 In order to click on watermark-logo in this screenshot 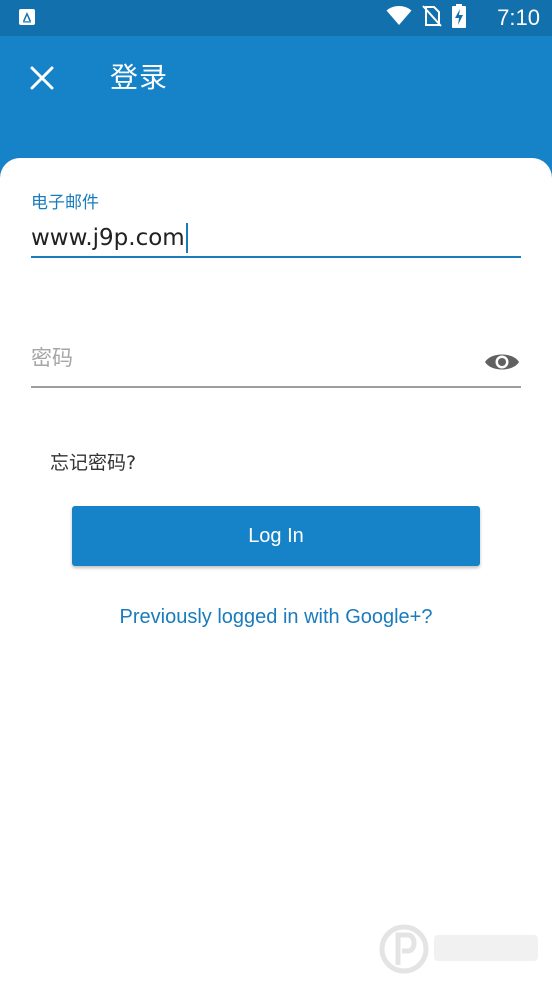, I will do `click(461, 949)`.